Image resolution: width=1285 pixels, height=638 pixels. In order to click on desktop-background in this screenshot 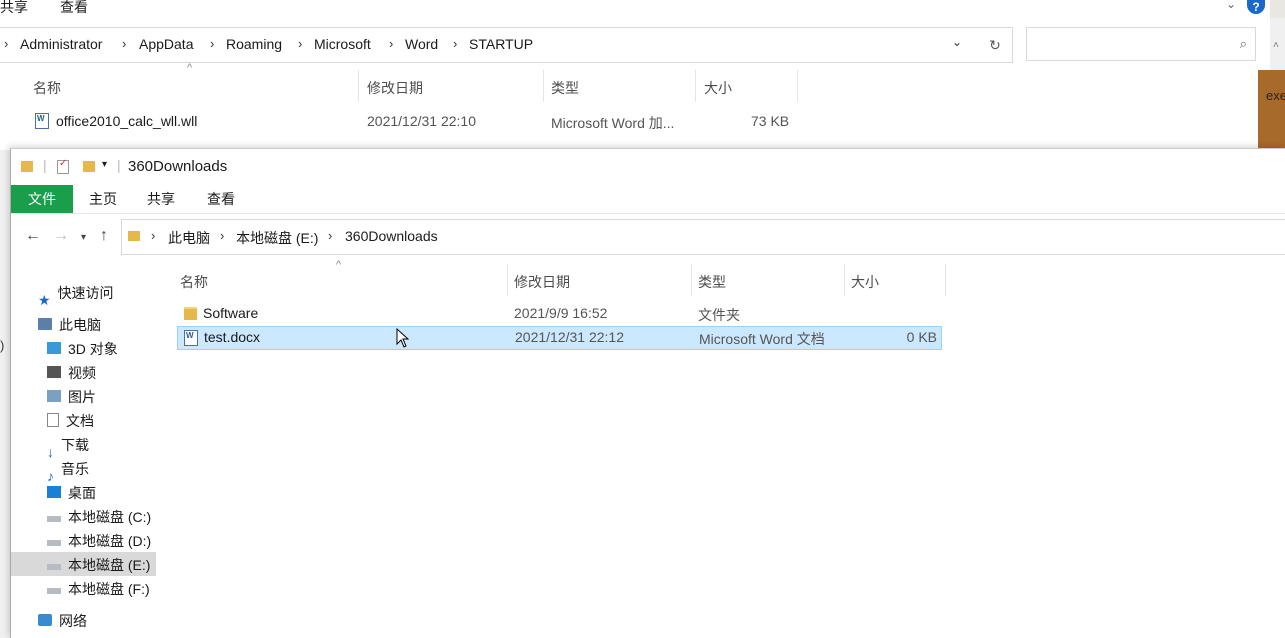, I will do `click(1271, 109)`.